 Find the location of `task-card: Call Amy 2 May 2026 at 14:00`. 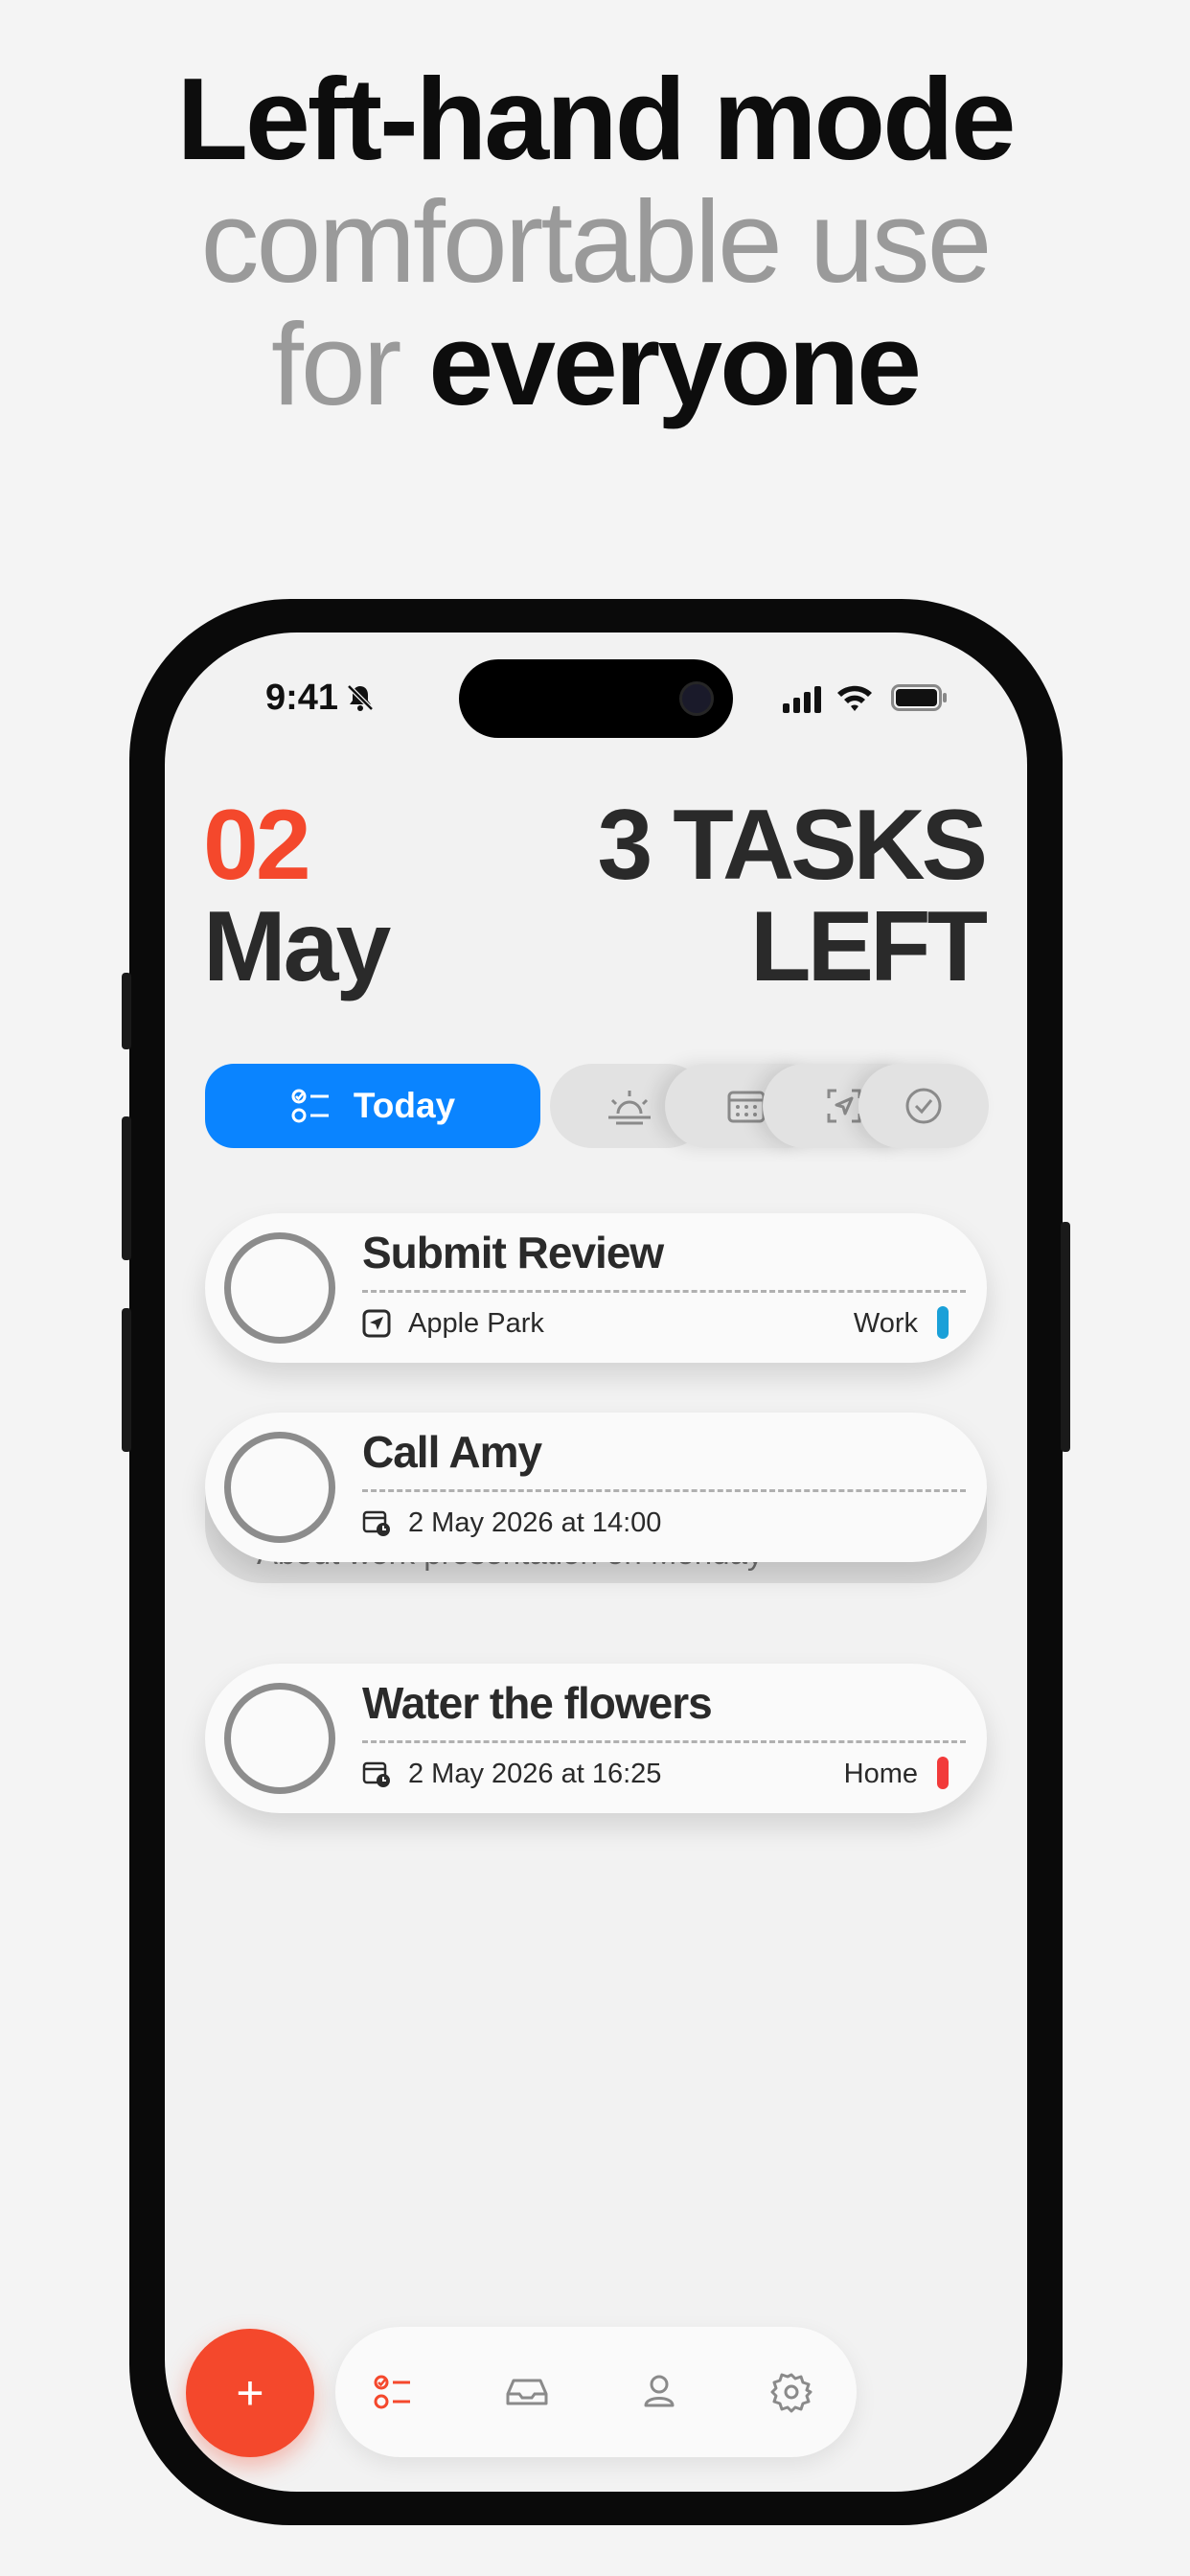

task-card: Call Amy 2 May 2026 at 14:00 is located at coordinates (596, 1487).